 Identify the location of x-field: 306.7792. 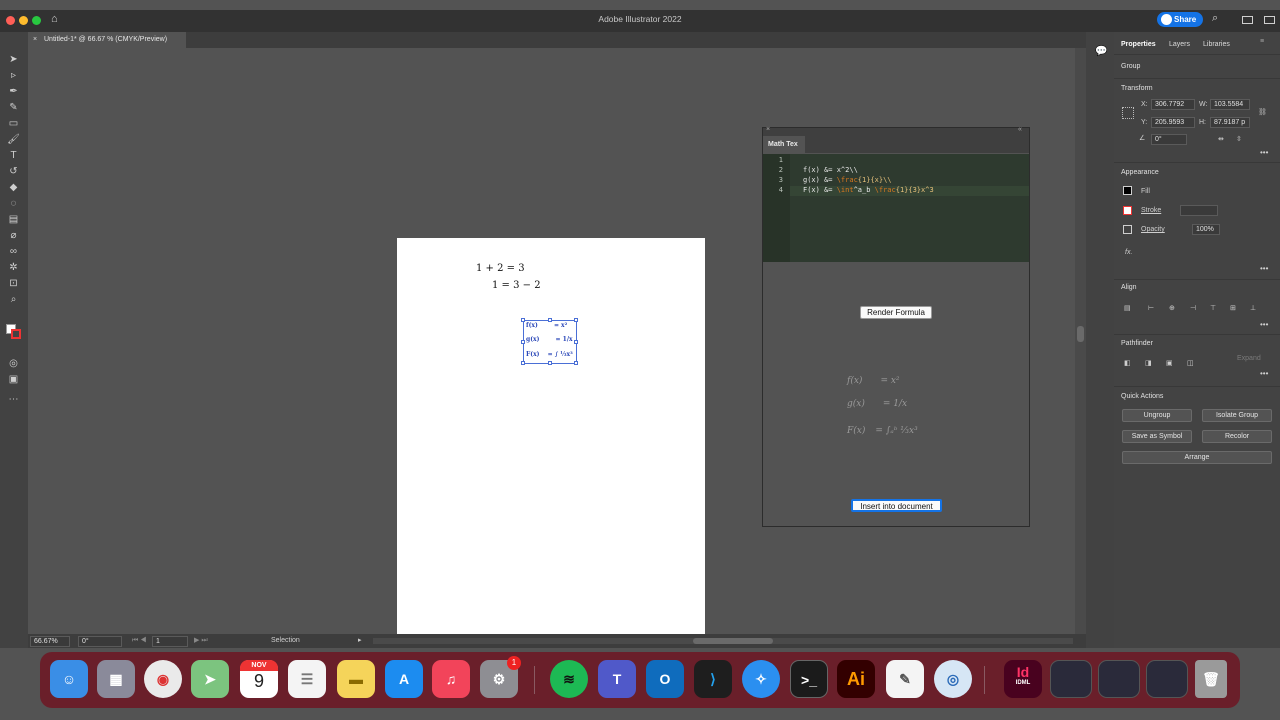
(1173, 104).